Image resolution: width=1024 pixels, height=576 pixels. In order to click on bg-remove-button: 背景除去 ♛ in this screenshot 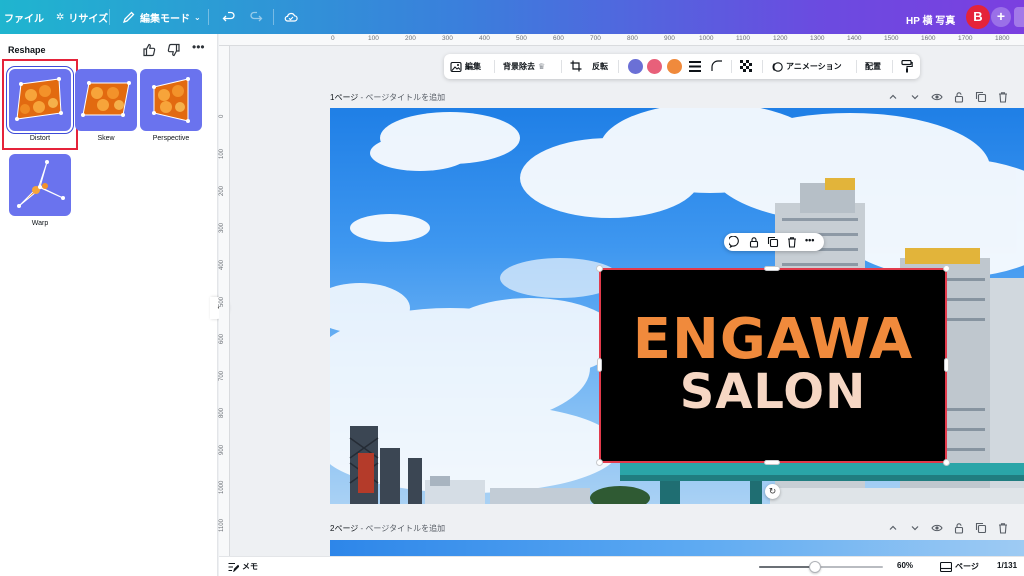, I will do `click(524, 66)`.